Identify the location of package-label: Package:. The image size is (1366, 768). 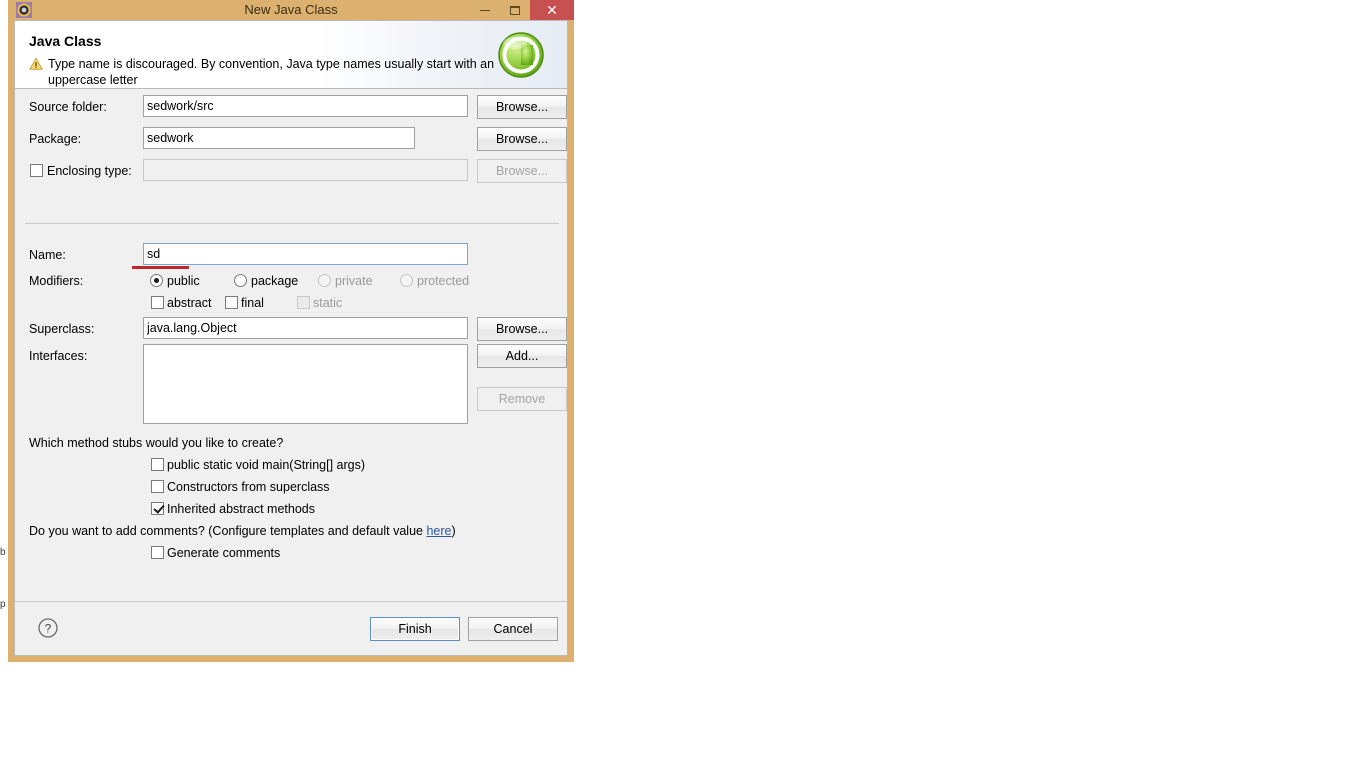
(55, 139).